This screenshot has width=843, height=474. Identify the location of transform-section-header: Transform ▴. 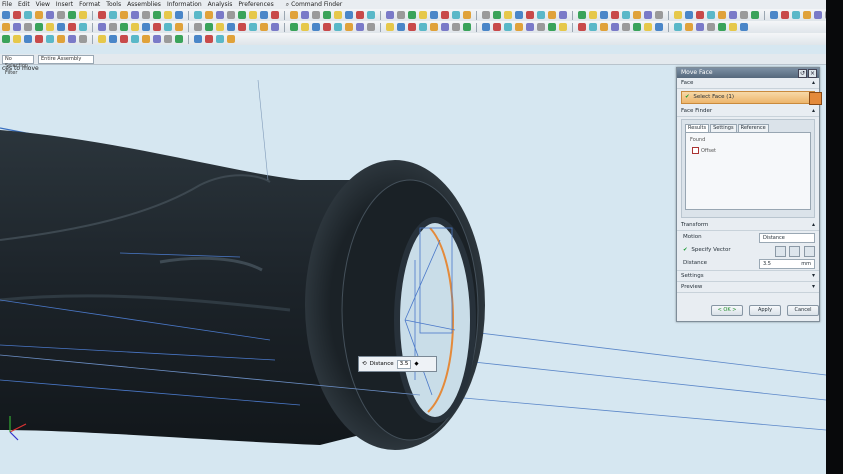
(748, 225).